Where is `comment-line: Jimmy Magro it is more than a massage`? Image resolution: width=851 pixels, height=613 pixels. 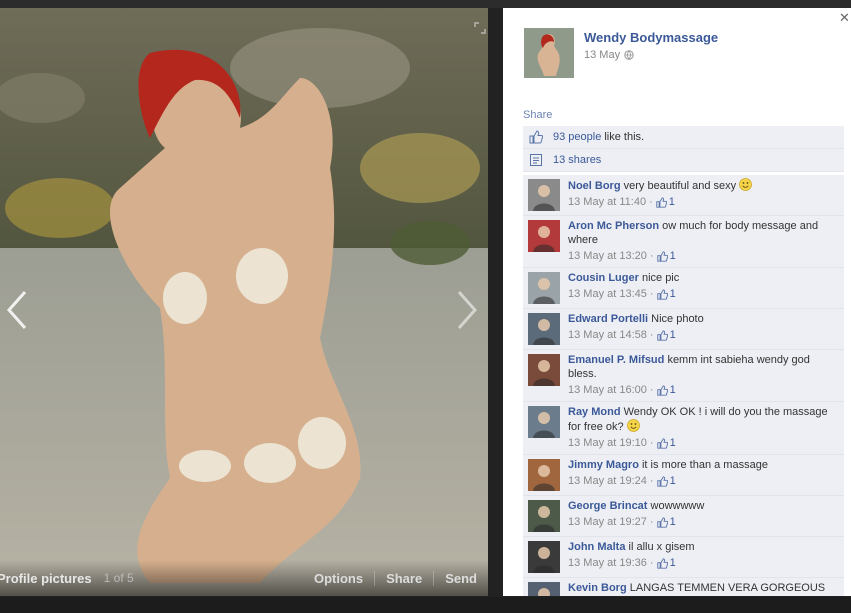 comment-line: Jimmy Magro it is more than a massage is located at coordinates (668, 465).